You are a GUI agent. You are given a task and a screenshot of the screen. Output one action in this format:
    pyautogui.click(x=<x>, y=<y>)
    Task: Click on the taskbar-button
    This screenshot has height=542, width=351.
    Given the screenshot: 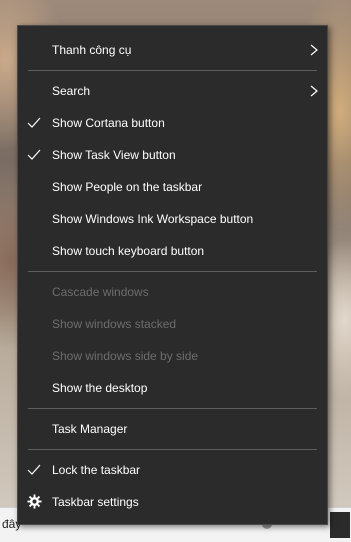 What is the action you would take?
    pyautogui.click(x=340, y=525)
    